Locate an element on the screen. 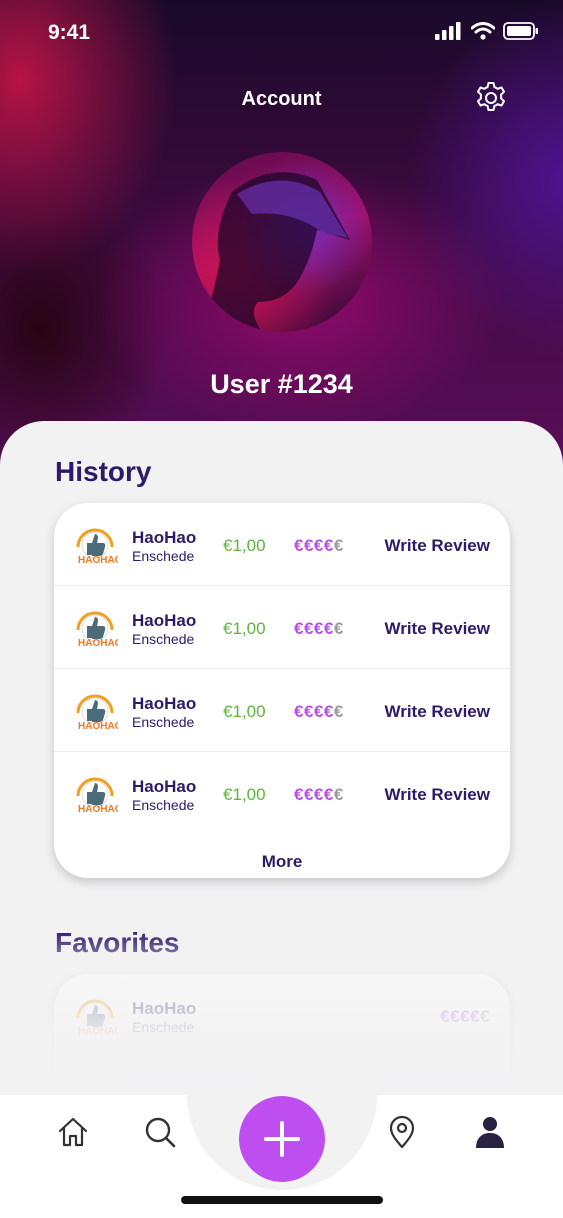 This screenshot has width=563, height=1218. avatar-silhouette is located at coordinates (276, 252).